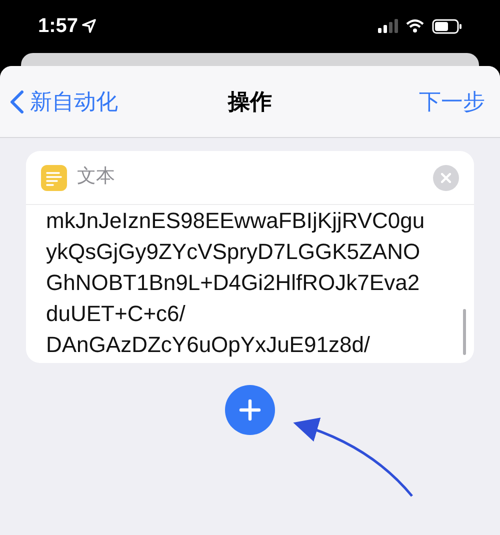 The width and height of the screenshot is (500, 535). I want to click on plus-icon, so click(250, 410).